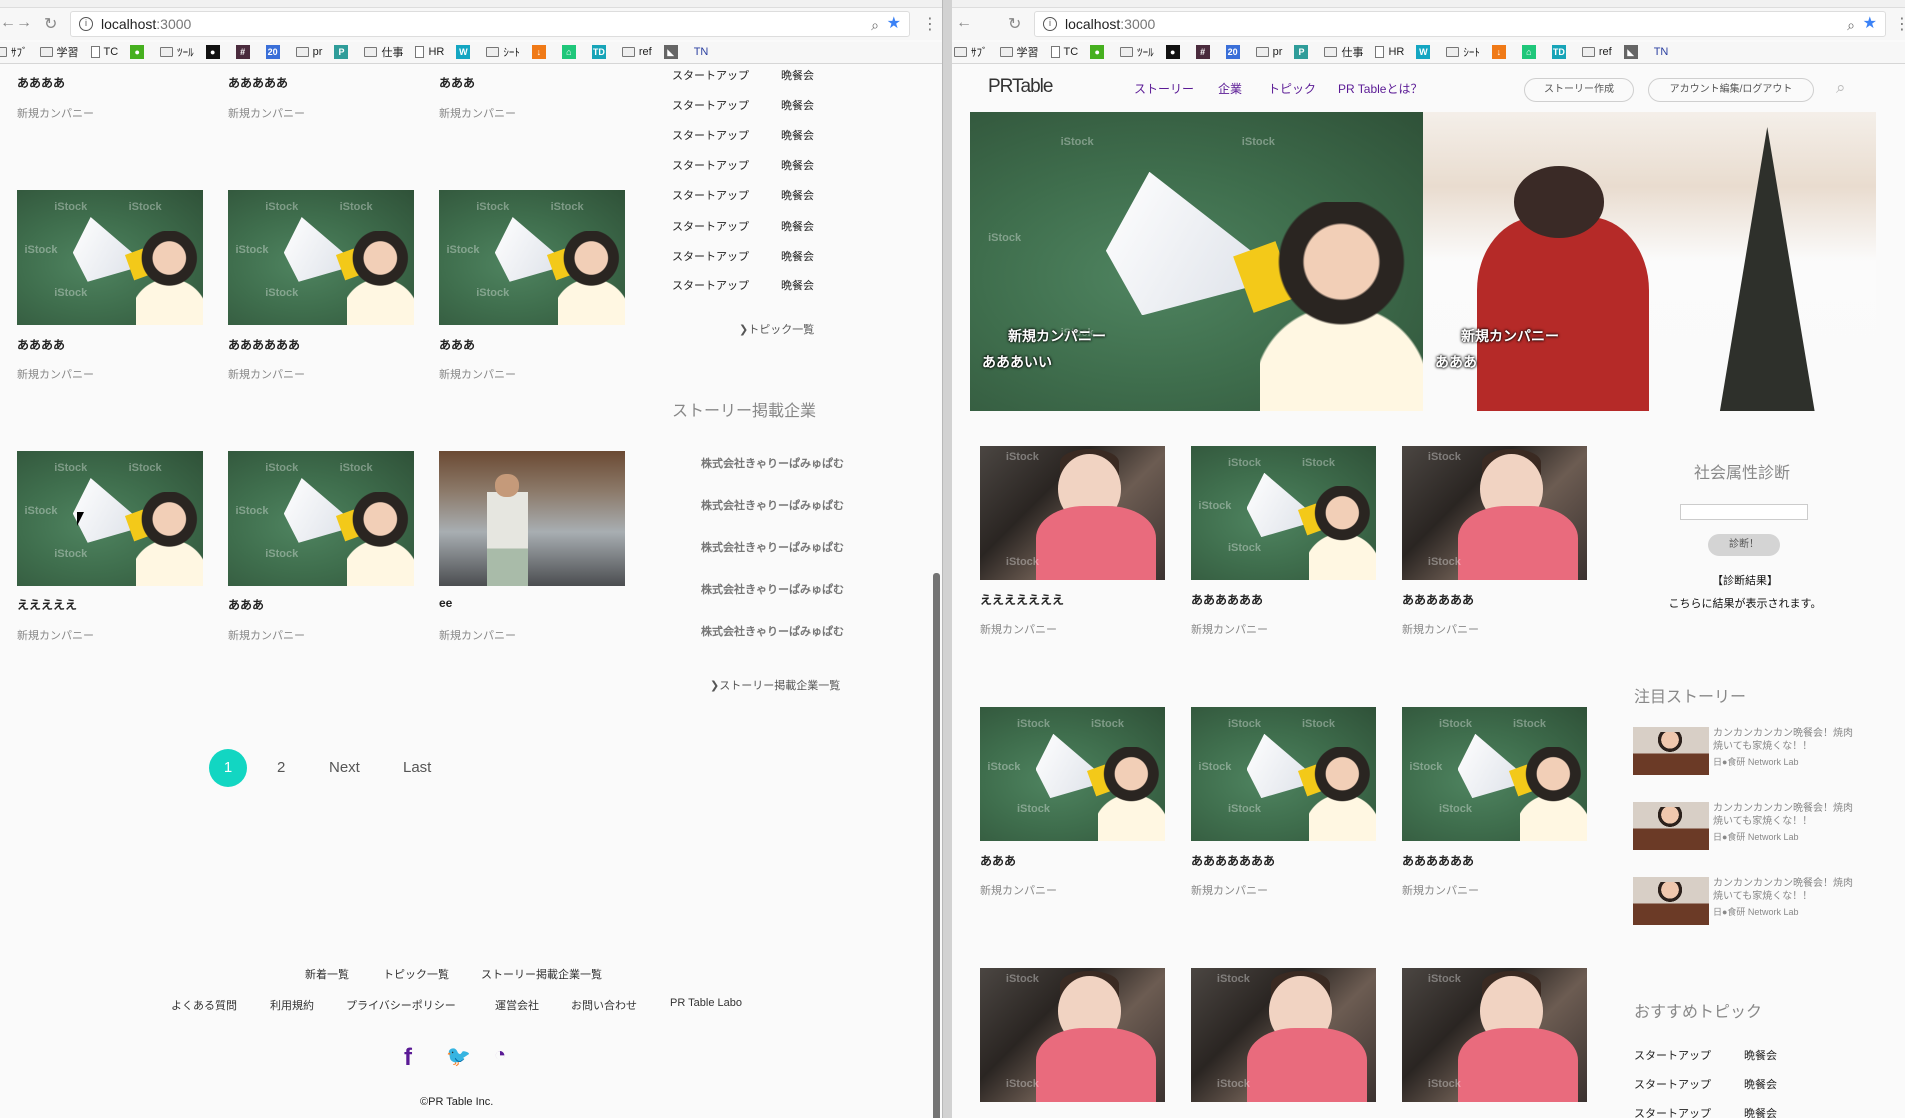 The width and height of the screenshot is (1905, 1118). I want to click on back-icon: ←, so click(964, 23).